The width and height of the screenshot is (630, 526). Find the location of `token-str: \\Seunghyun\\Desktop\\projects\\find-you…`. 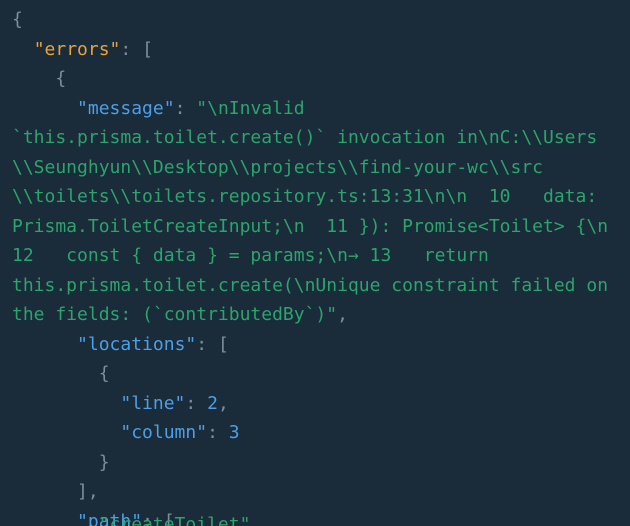

token-str: \\Seunghyun\\Desktop\\projects\\find-you… is located at coordinates (278, 167).